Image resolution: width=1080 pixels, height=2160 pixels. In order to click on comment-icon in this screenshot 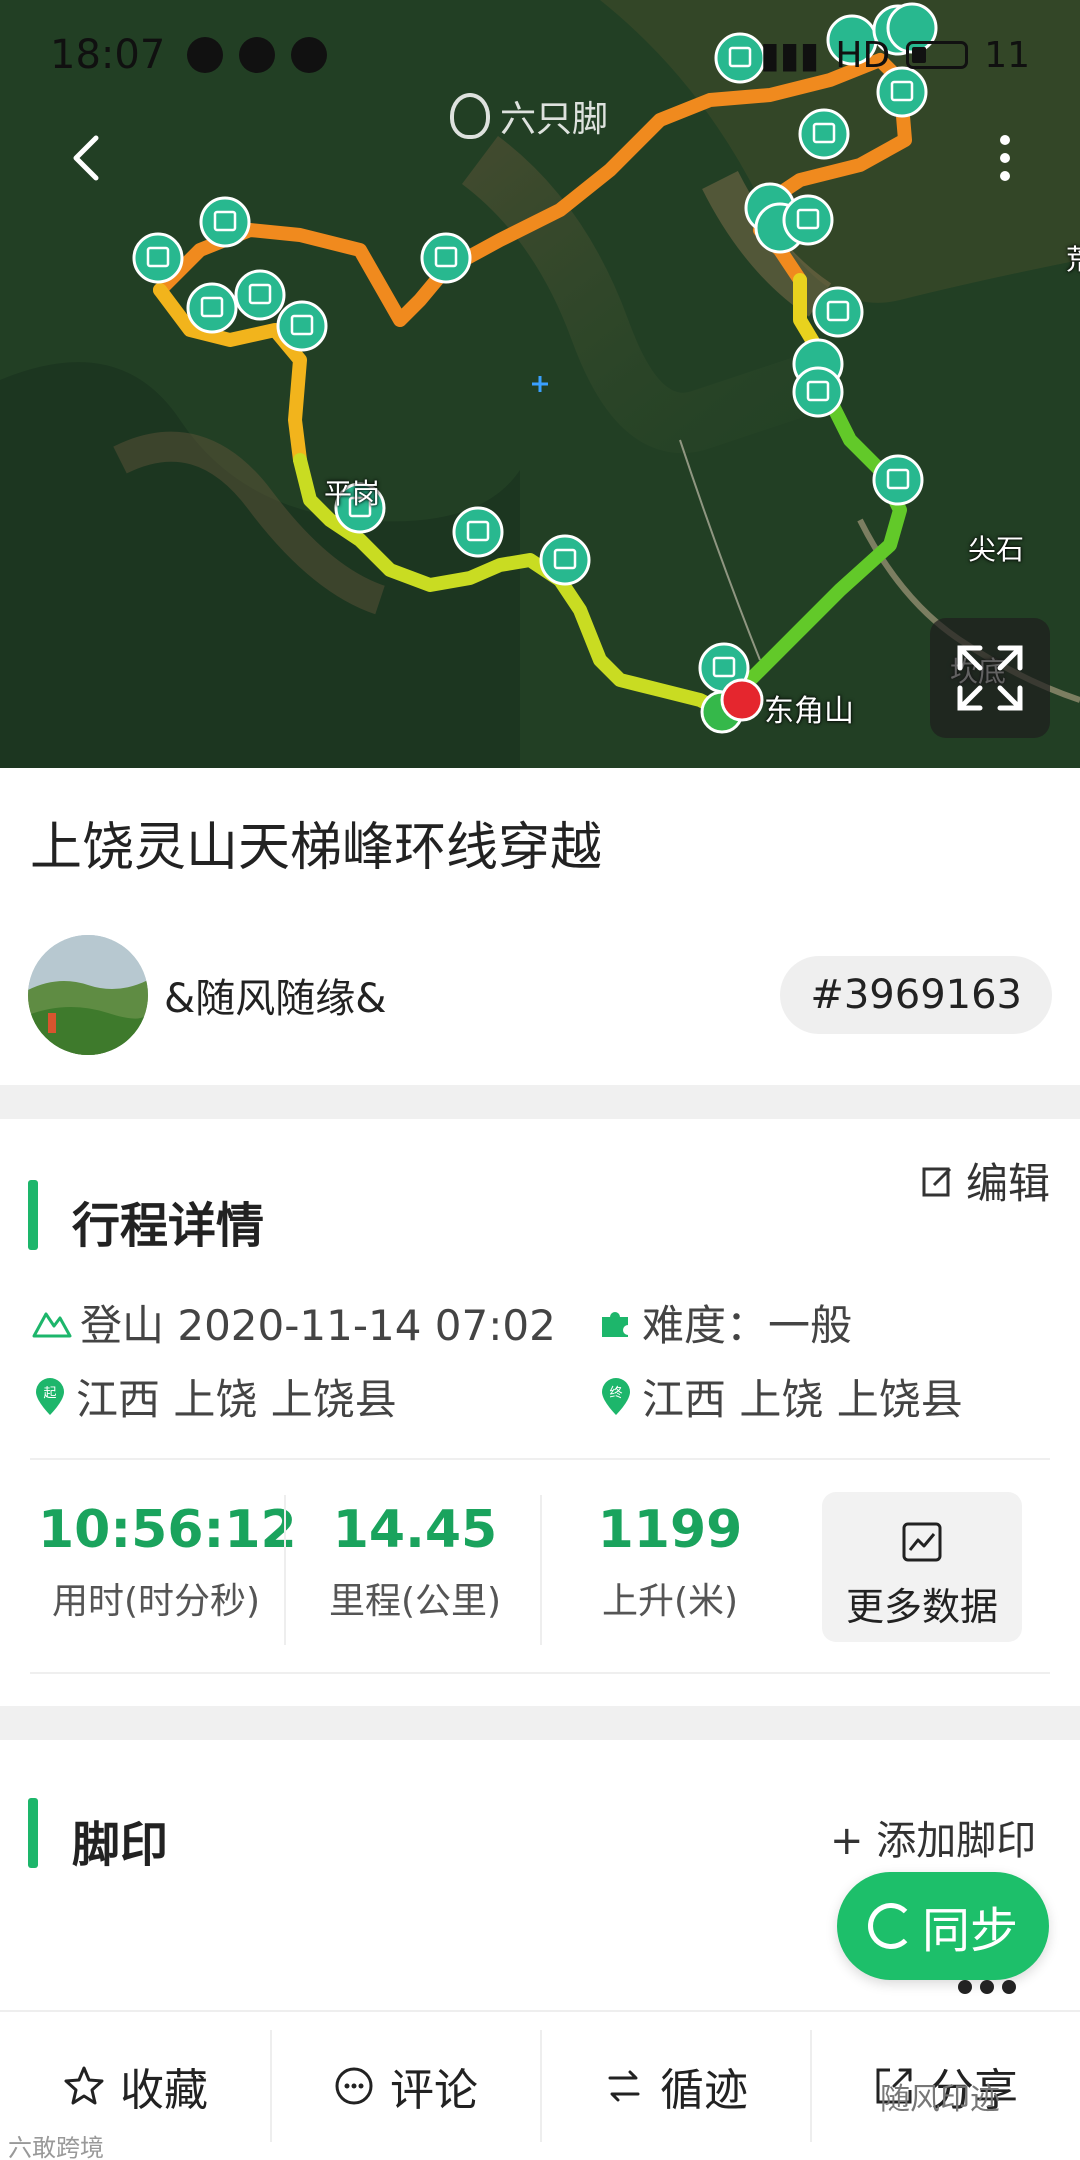, I will do `click(354, 2086)`.